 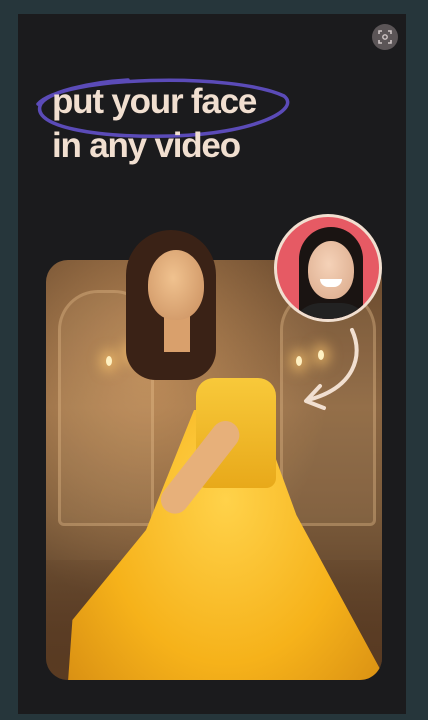 What do you see at coordinates (154, 101) in the screenshot?
I see `headline-line-1: put your face` at bounding box center [154, 101].